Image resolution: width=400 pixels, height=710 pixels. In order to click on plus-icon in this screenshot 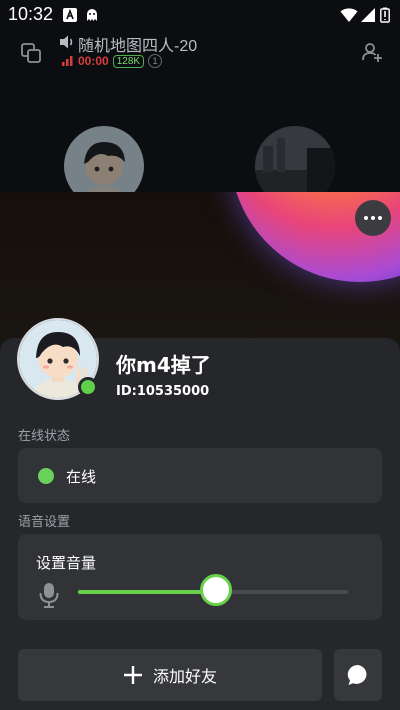, I will do `click(132, 675)`.